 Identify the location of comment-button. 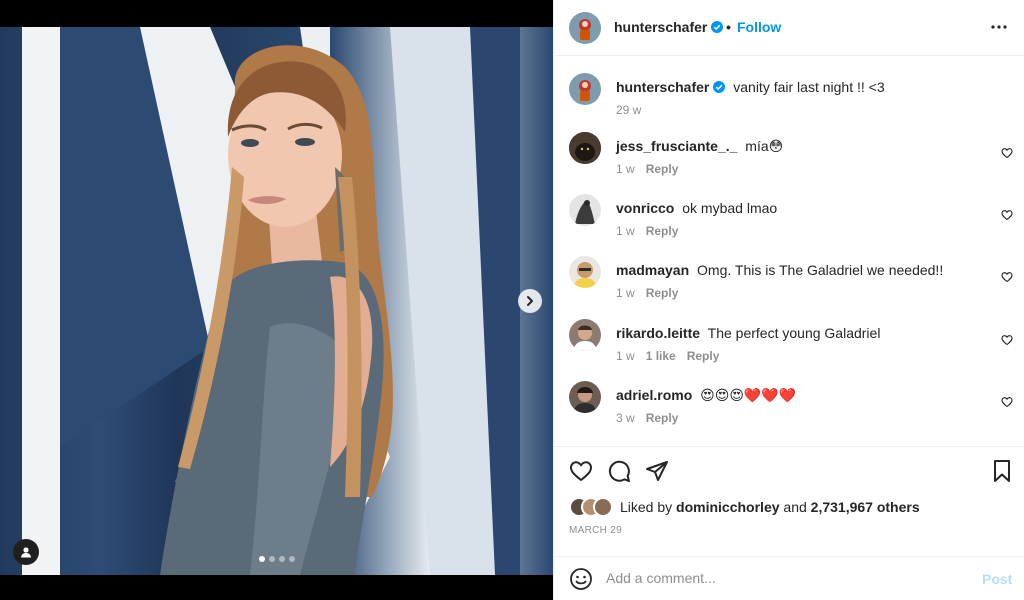
(619, 472).